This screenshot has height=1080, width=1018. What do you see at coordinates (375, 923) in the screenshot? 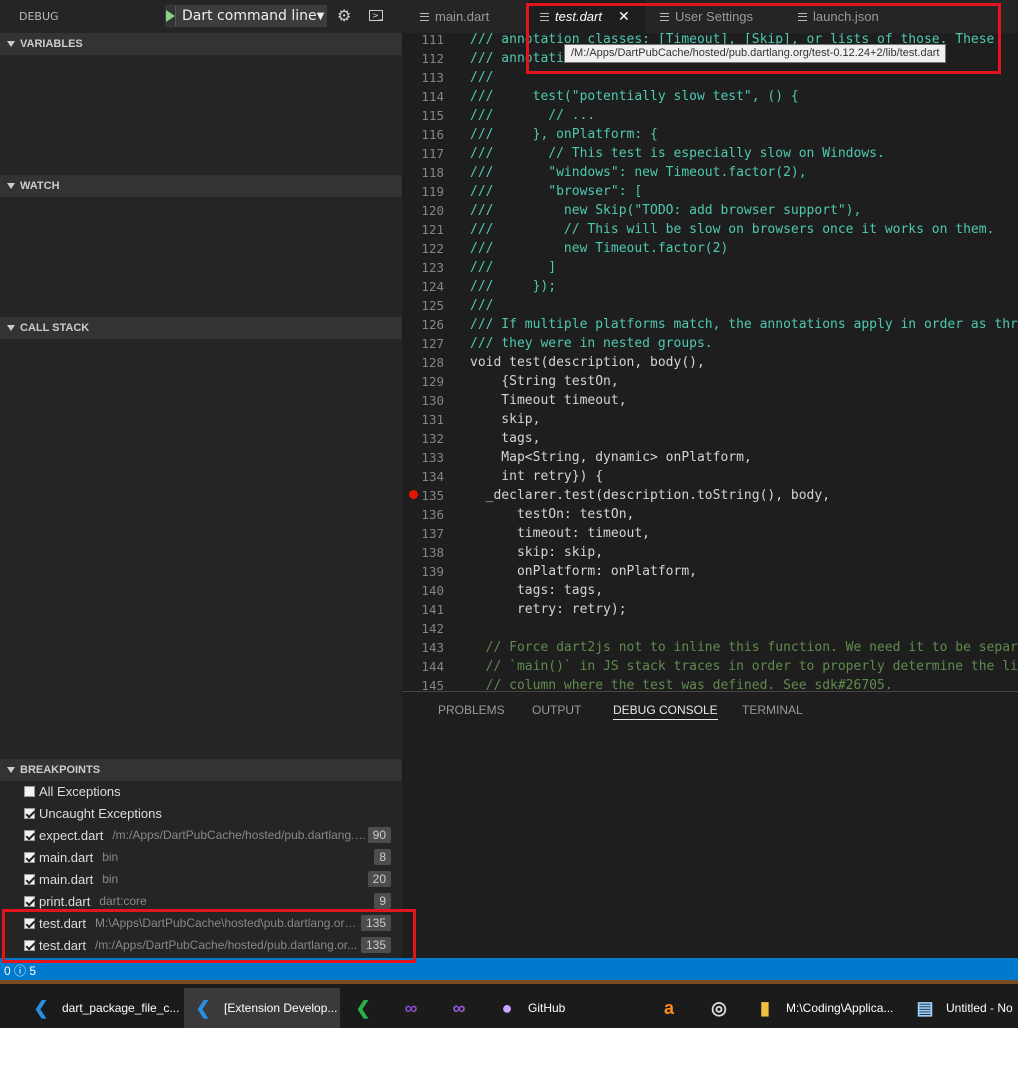
I see `breakpoint-line-badge: 135` at bounding box center [375, 923].